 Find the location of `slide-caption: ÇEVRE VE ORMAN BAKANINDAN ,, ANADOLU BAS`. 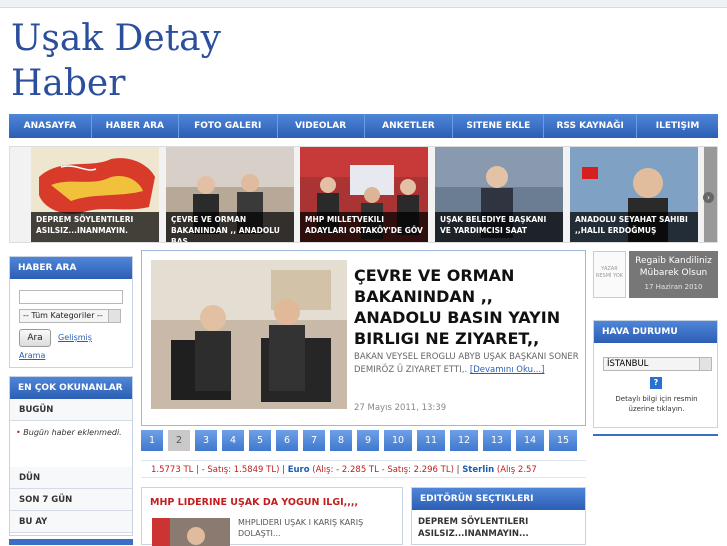

slide-caption: ÇEVRE VE ORMAN BAKANINDAN ,, ANADOLU BAS is located at coordinates (230, 227).